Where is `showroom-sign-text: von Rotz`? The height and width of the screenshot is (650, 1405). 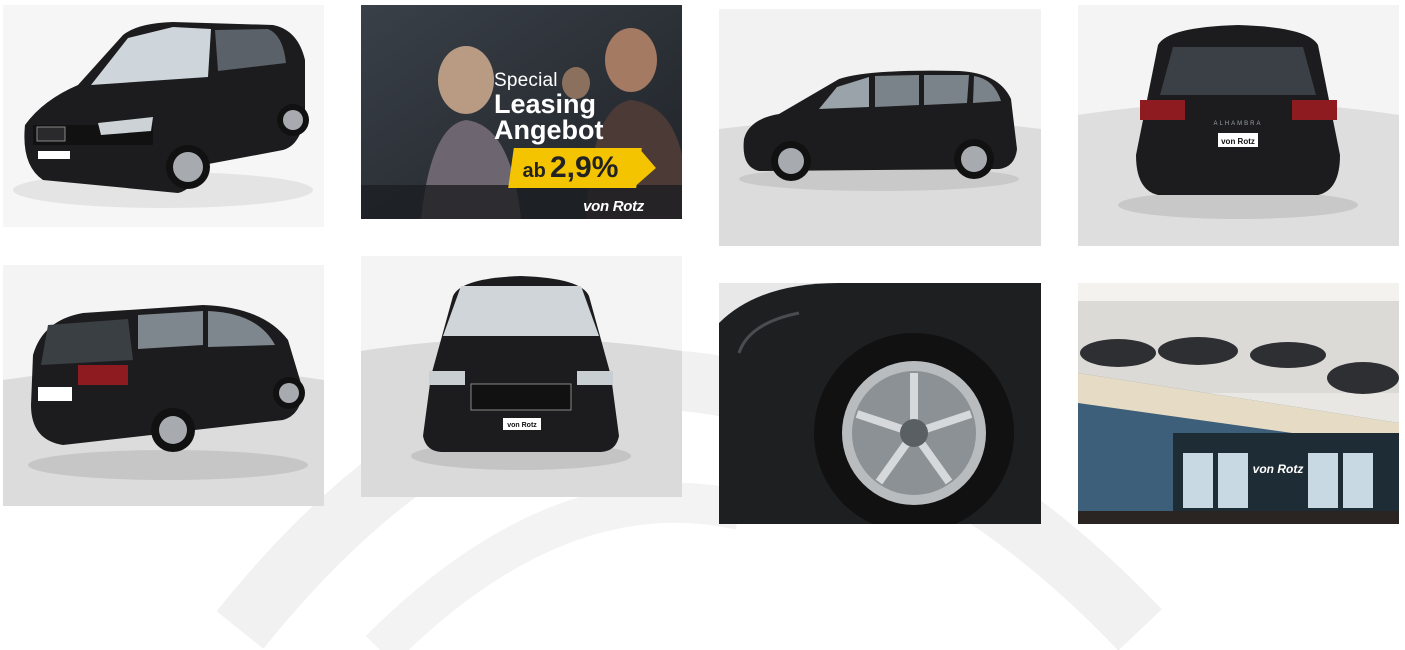
showroom-sign-text: von Rotz is located at coordinates (1278, 469).